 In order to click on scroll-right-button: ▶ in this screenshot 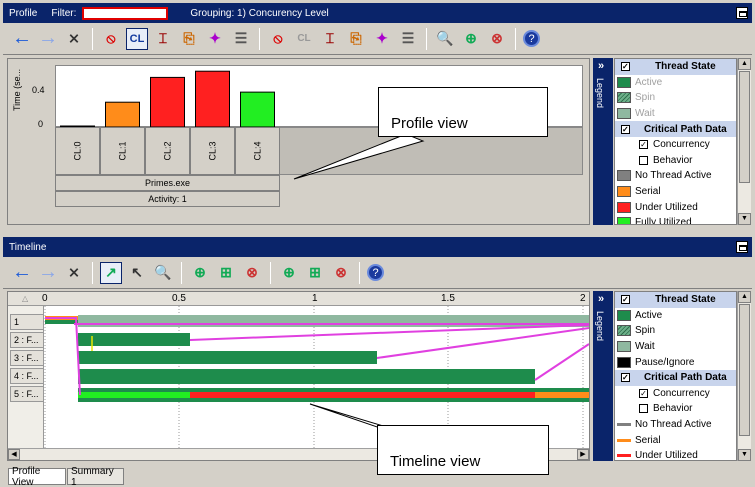, I will do `click(583, 454)`.